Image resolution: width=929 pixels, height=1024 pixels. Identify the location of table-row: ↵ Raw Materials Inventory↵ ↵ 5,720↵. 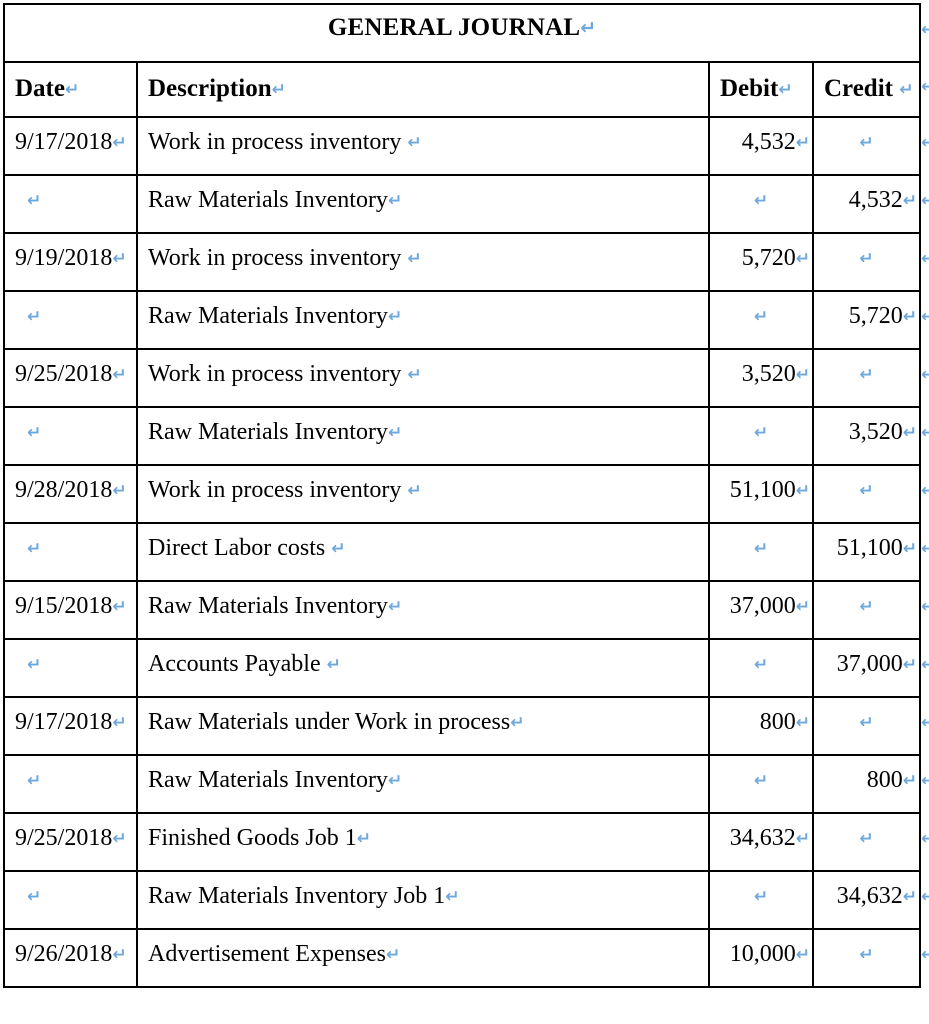
(462, 320).